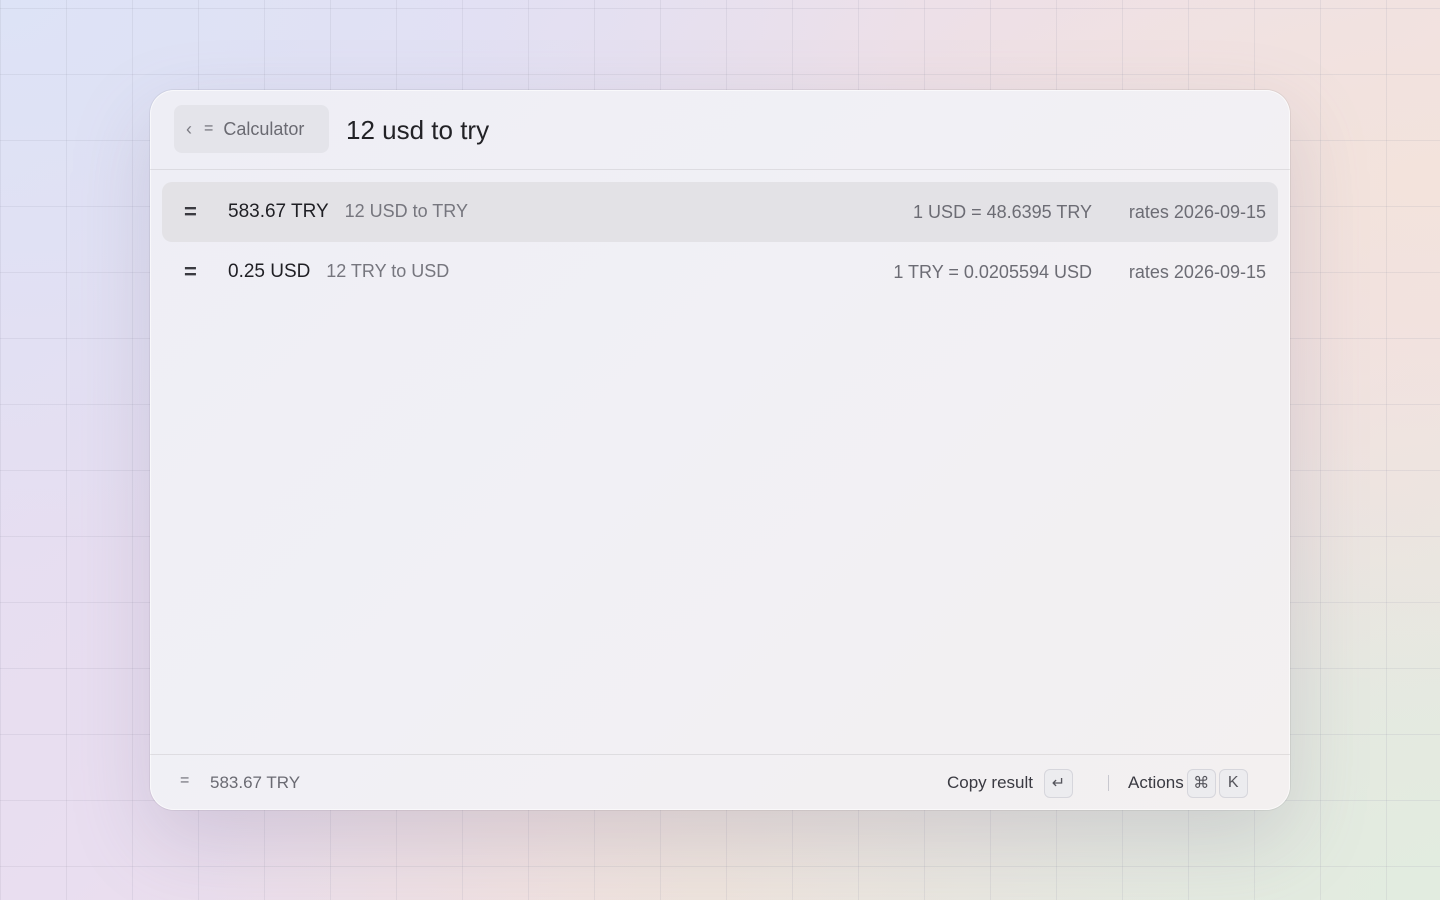  Describe the element at coordinates (1002, 211) in the screenshot. I see `exchange-rate: 1 USD = 48.6395 TRY` at that location.